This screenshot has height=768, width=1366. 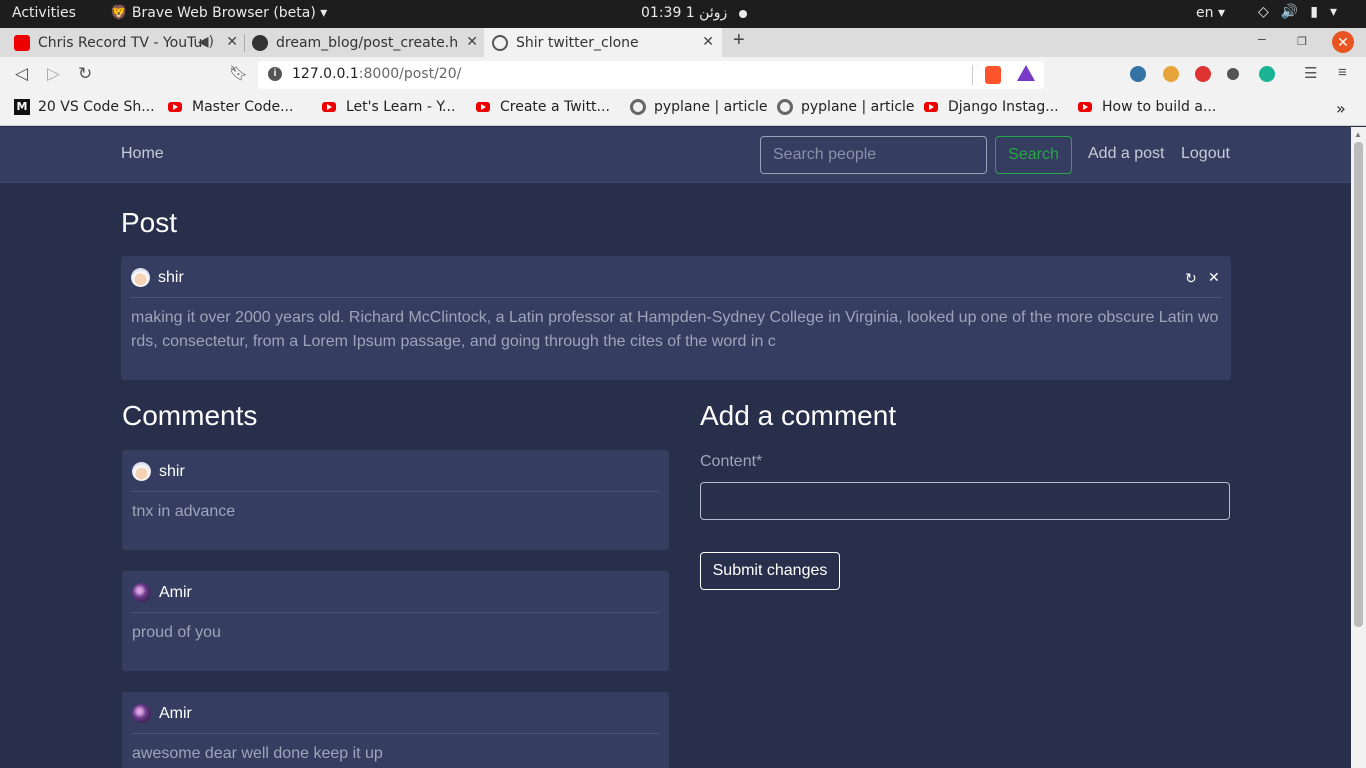 What do you see at coordinates (395, 500) in the screenshot?
I see `comment-card: shir tnx in advance` at bounding box center [395, 500].